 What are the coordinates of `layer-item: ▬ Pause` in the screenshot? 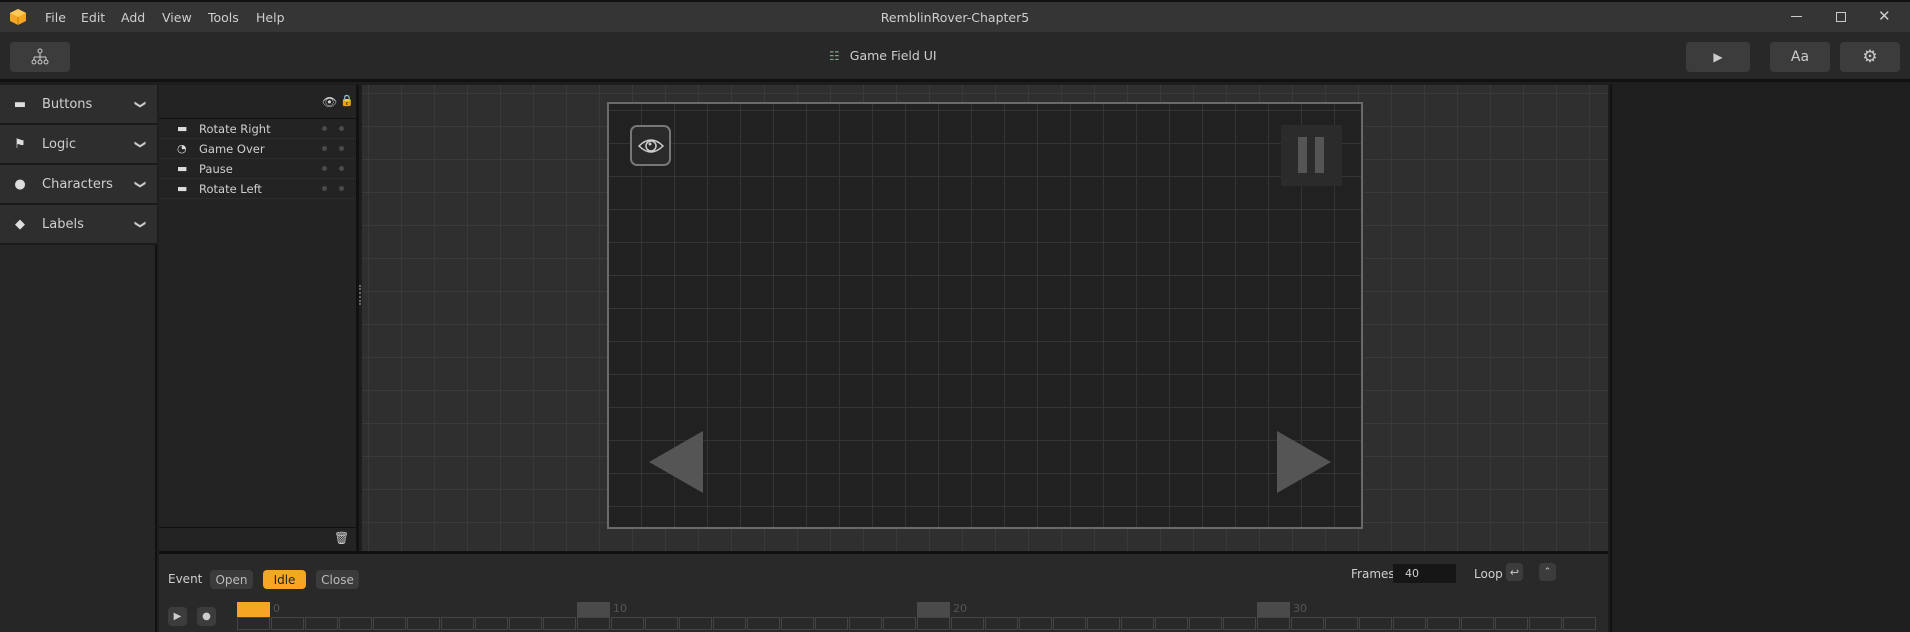 It's located at (257, 169).